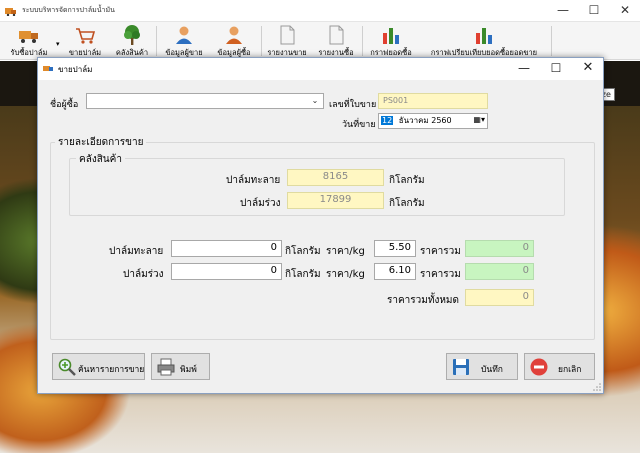 This screenshot has height=453, width=640. Describe the element at coordinates (101, 142) in the screenshot. I see `sale-detail-title: รายละเอียดการขาย` at that location.